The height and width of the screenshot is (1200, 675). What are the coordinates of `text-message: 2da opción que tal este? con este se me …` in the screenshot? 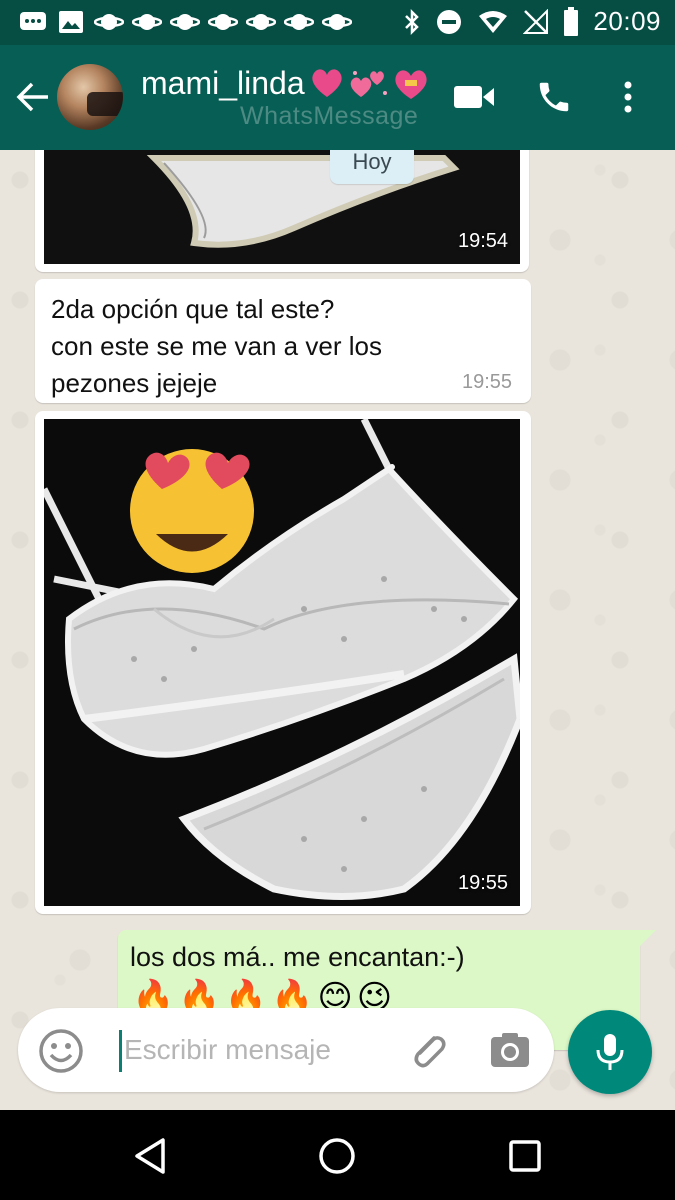 It's located at (283, 341).